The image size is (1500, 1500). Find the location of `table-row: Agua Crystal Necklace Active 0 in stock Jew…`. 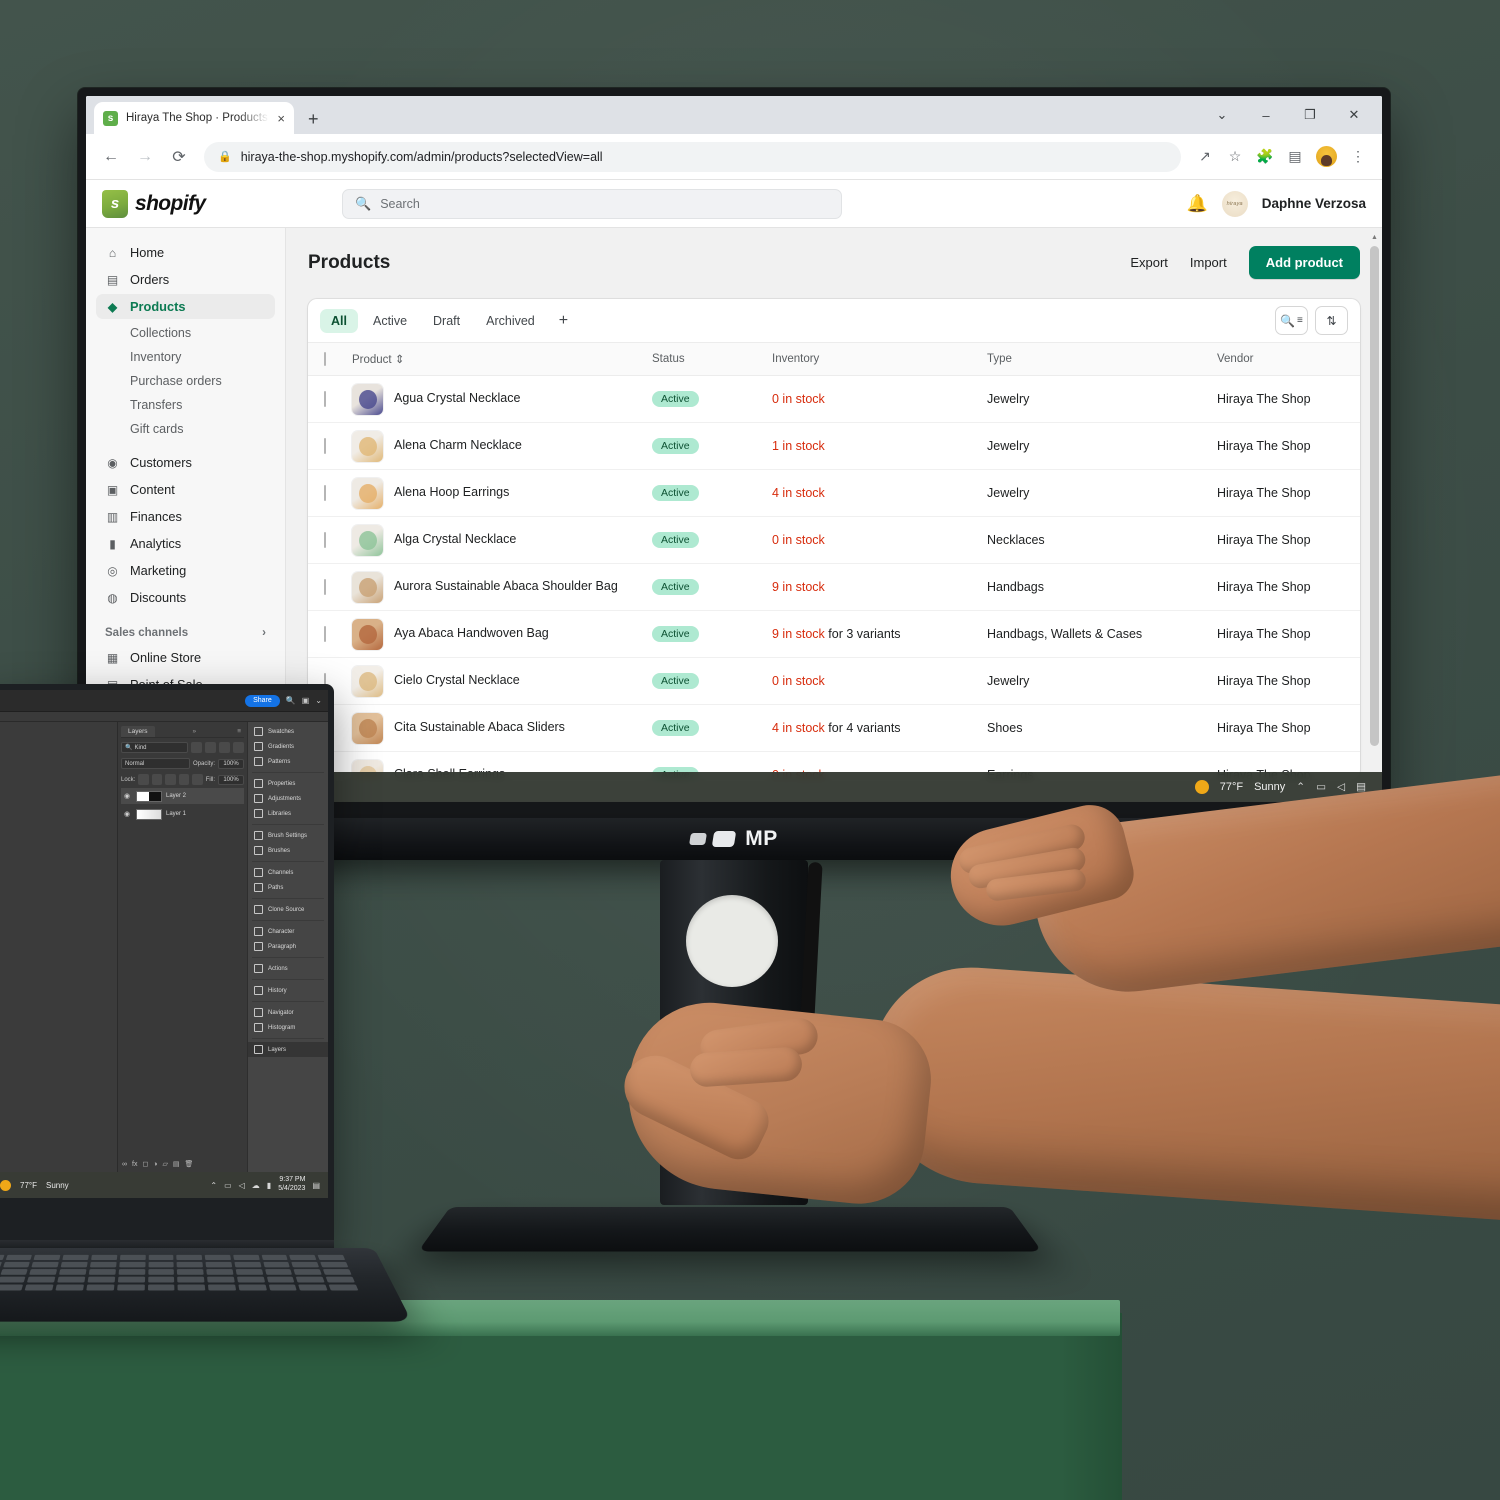

table-row: Agua Crystal Necklace Active 0 in stock Jew… is located at coordinates (834, 399).